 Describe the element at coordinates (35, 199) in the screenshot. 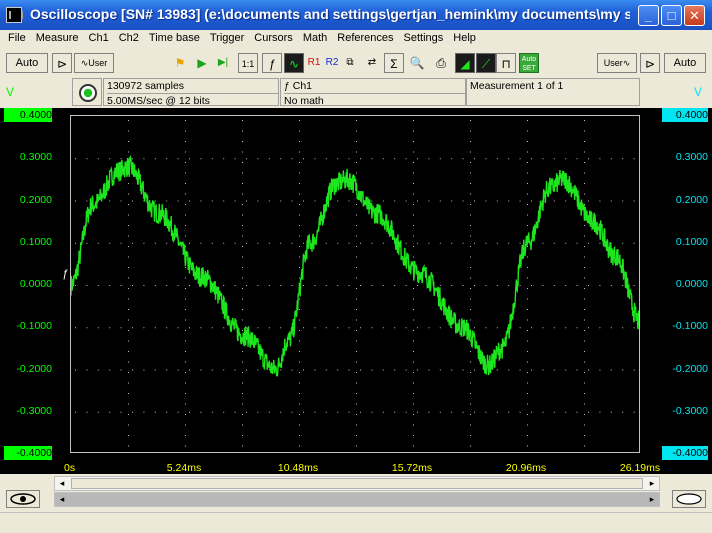

I see `left-y-tick-label: 0.2000` at that location.